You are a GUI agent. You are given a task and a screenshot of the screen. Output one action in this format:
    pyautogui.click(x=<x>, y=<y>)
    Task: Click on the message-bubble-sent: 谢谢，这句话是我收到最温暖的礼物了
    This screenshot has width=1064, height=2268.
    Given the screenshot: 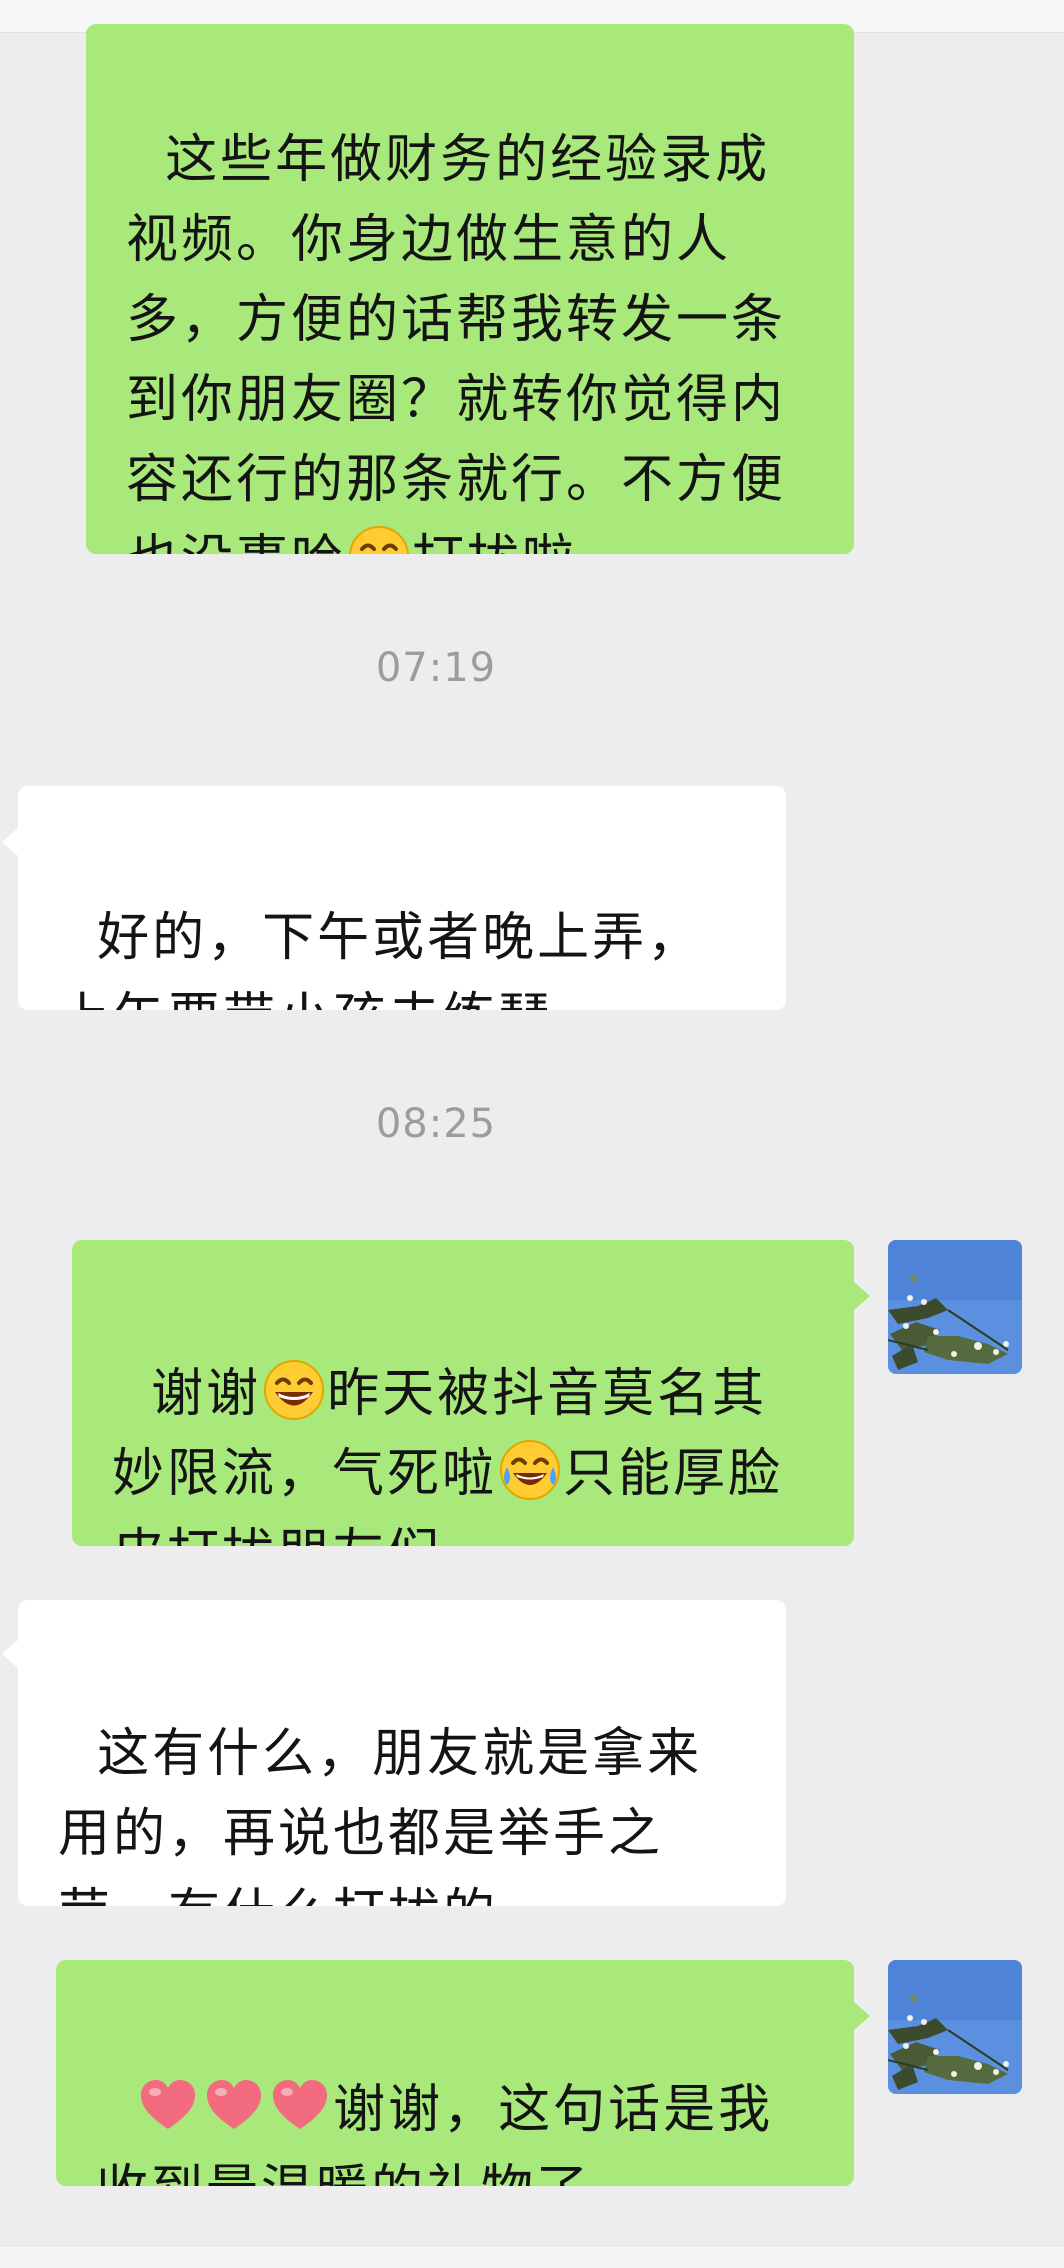 What is the action you would take?
    pyautogui.click(x=455, y=2073)
    